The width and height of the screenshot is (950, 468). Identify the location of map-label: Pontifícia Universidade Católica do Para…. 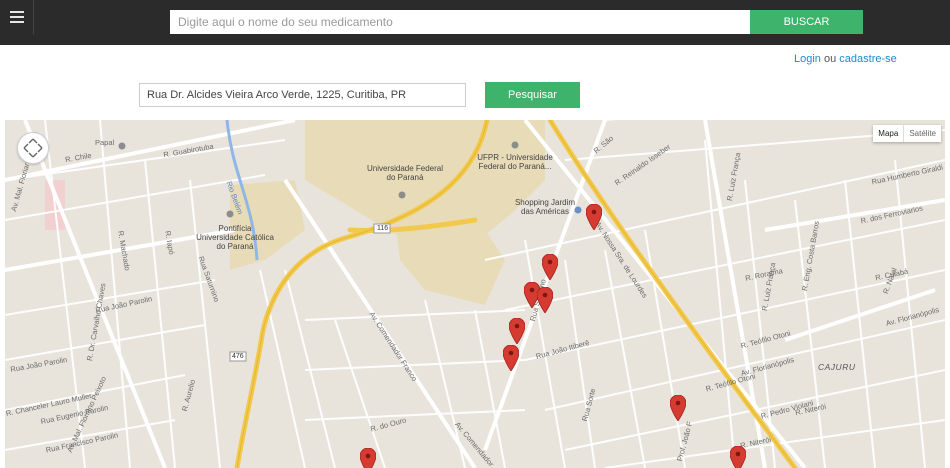
(235, 237).